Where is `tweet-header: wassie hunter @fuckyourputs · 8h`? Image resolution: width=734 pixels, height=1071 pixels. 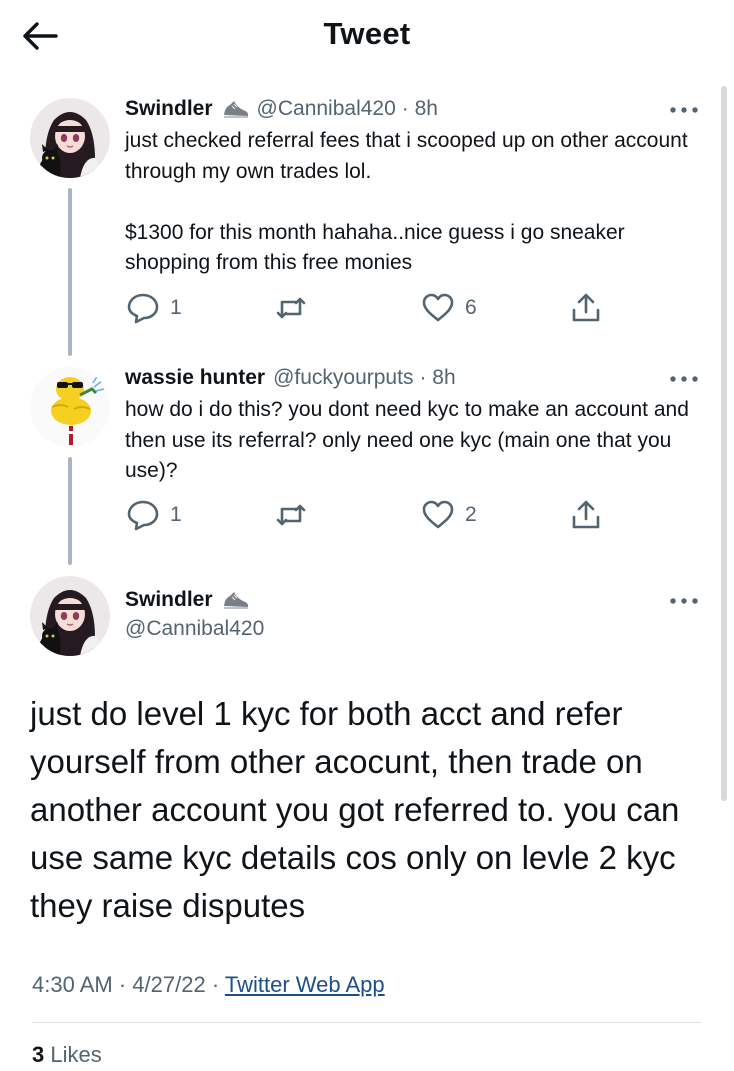
tweet-header: wassie hunter @fuckyourputs · 8h is located at coordinates (290, 378).